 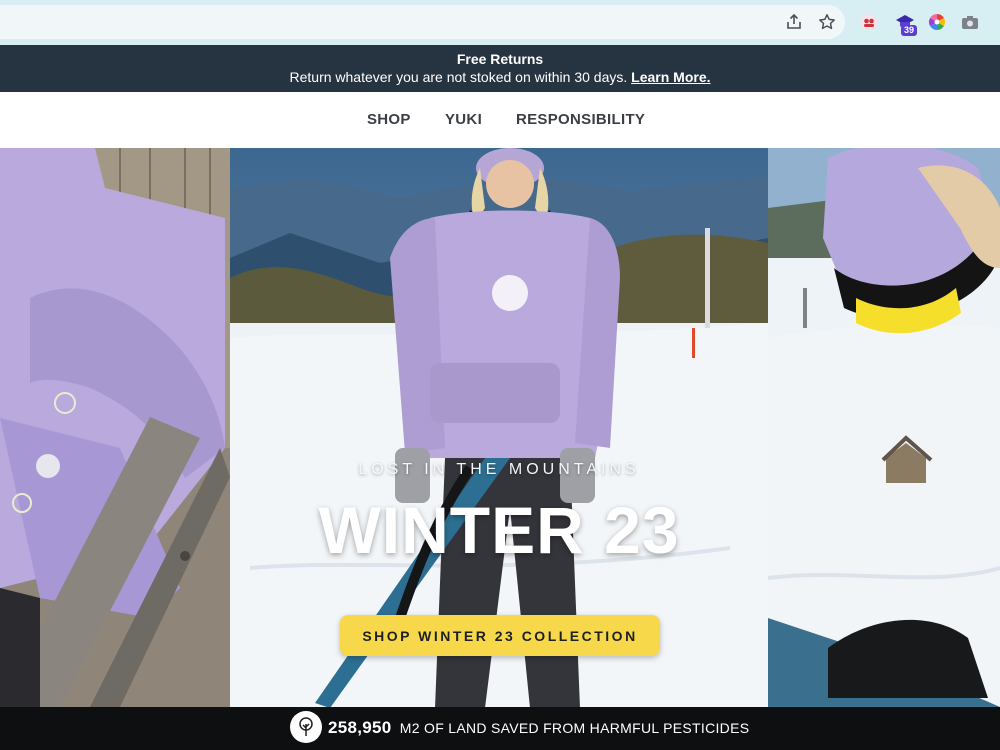 I want to click on address-bar, so click(x=422, y=22).